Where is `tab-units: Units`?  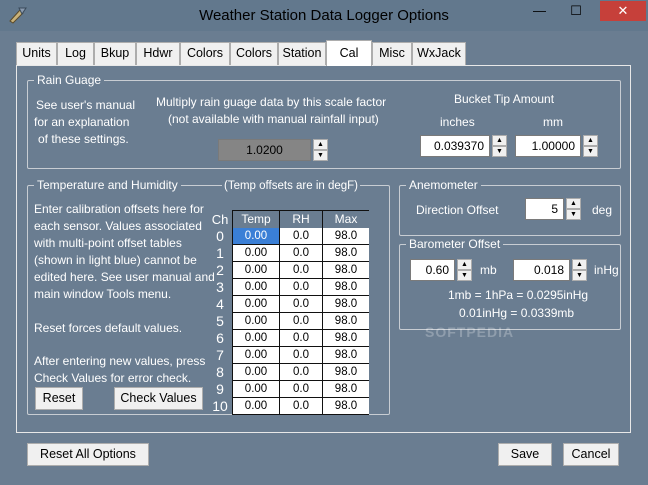
tab-units: Units is located at coordinates (36, 53).